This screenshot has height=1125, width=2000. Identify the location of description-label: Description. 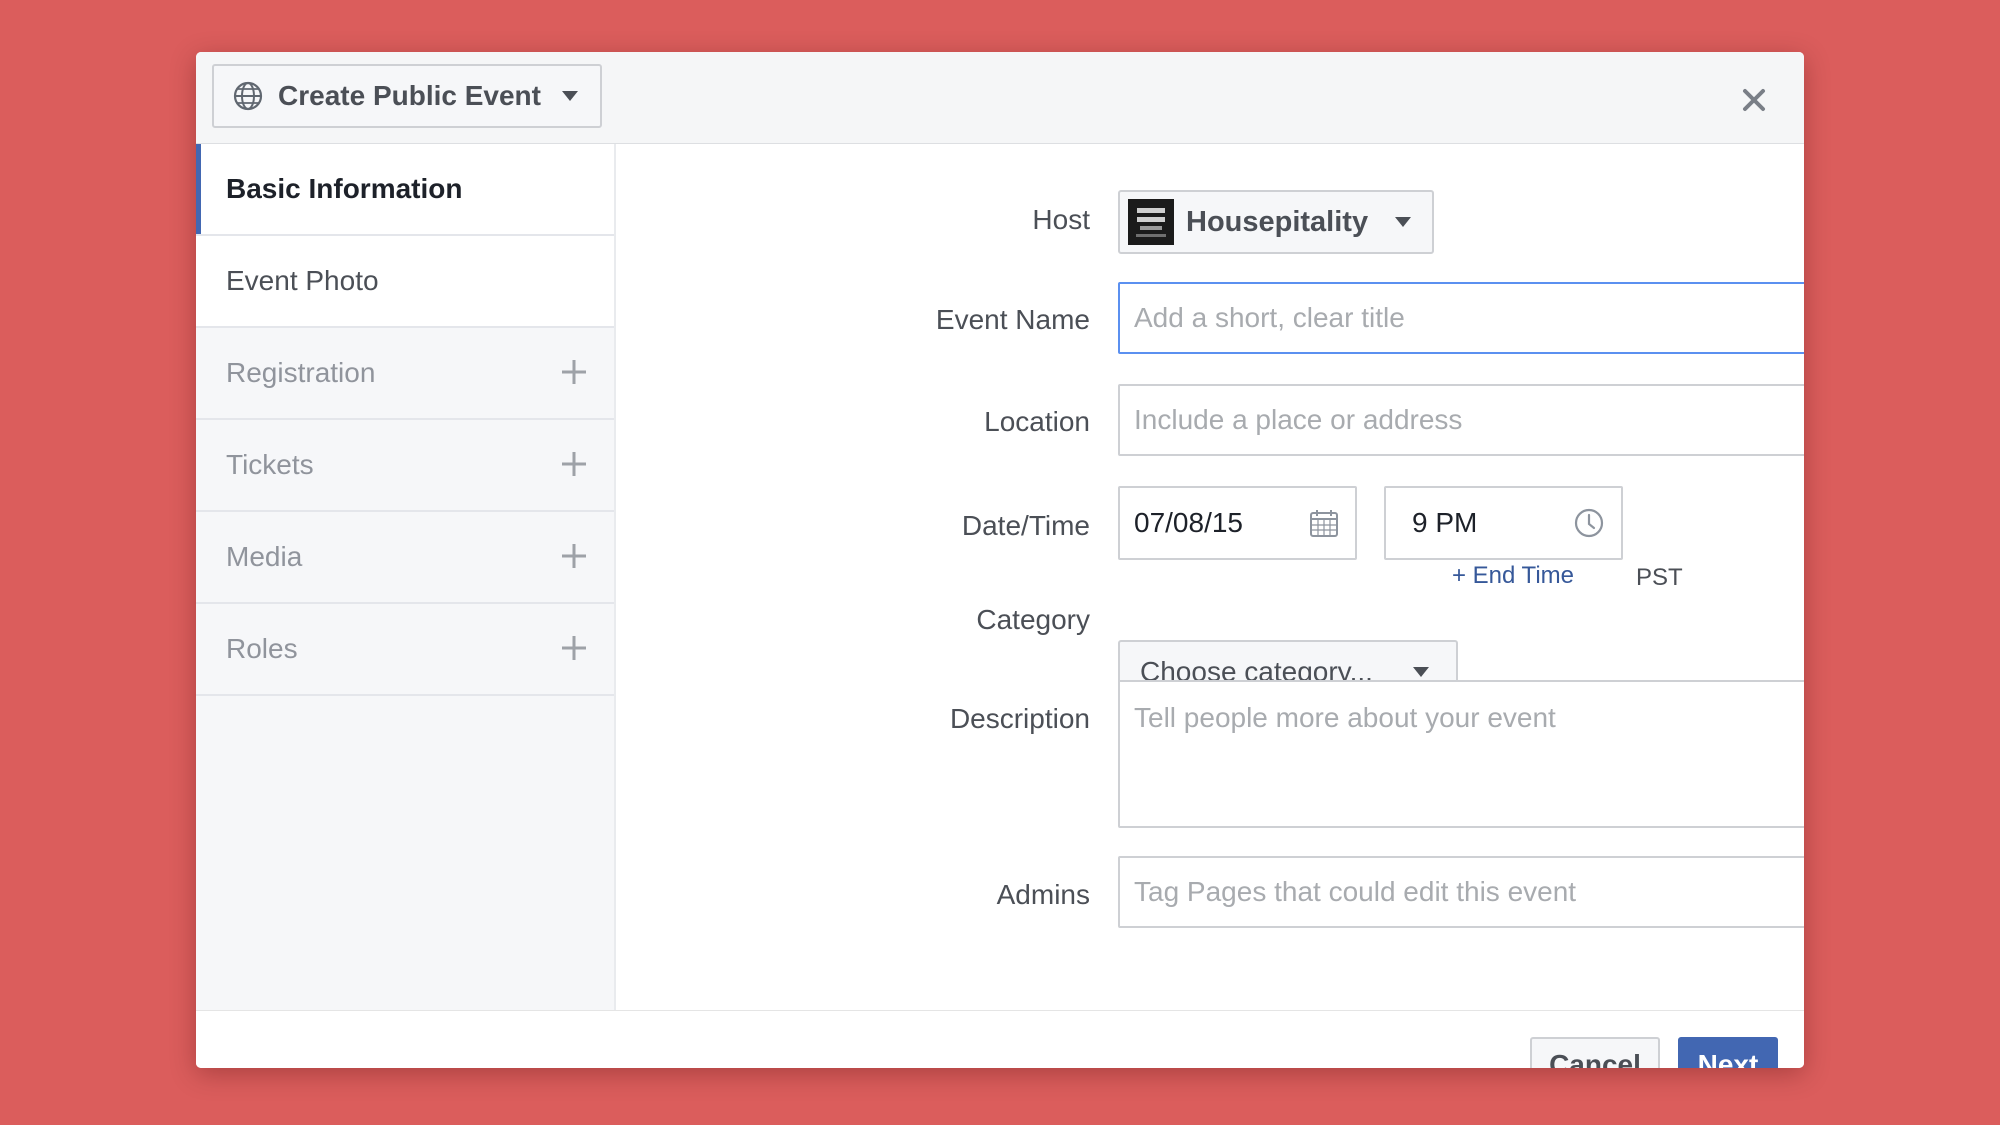
(1019, 718).